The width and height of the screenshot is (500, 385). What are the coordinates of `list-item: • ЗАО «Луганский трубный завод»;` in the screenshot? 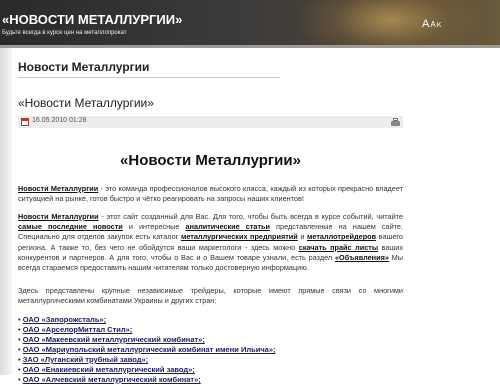 It's located at (83, 359).